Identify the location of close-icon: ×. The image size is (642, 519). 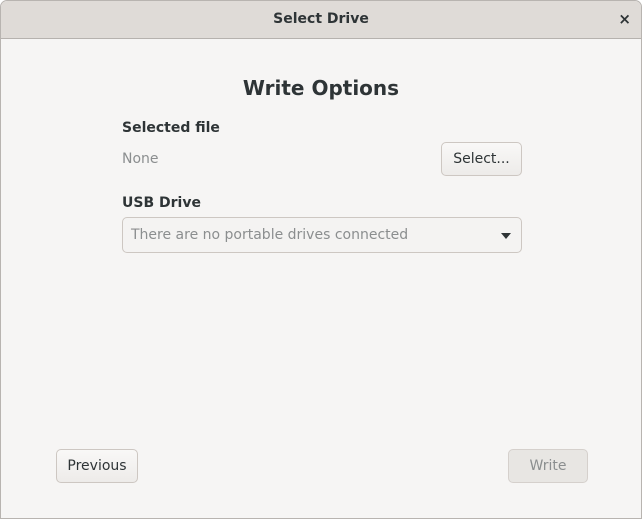
(624, 19).